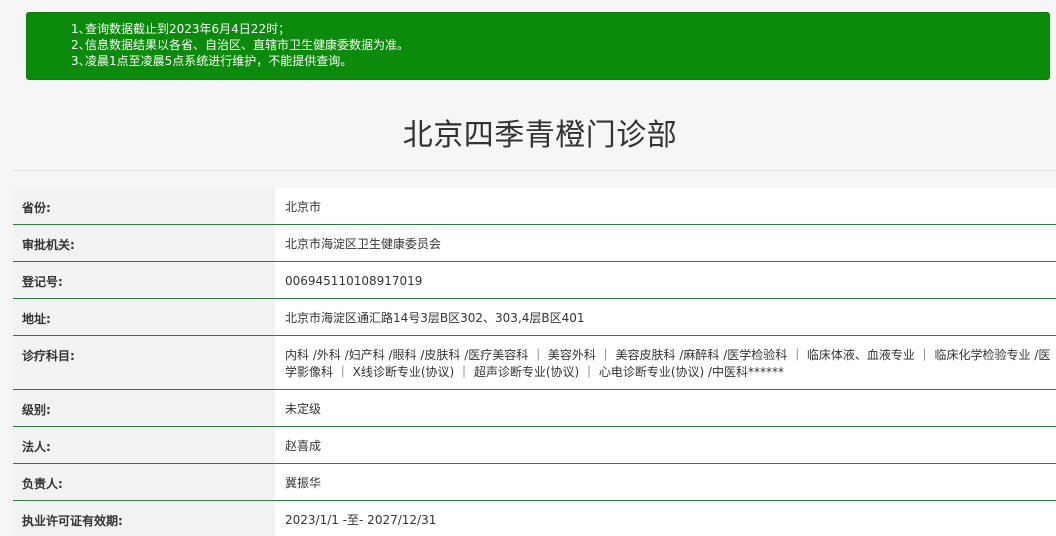 Image resolution: width=1056 pixels, height=536 pixels. What do you see at coordinates (534, 518) in the screenshot?
I see `info-row-license-validity: 执业许可证有效期: 2023/1/1 -至- 2027/12/31` at bounding box center [534, 518].